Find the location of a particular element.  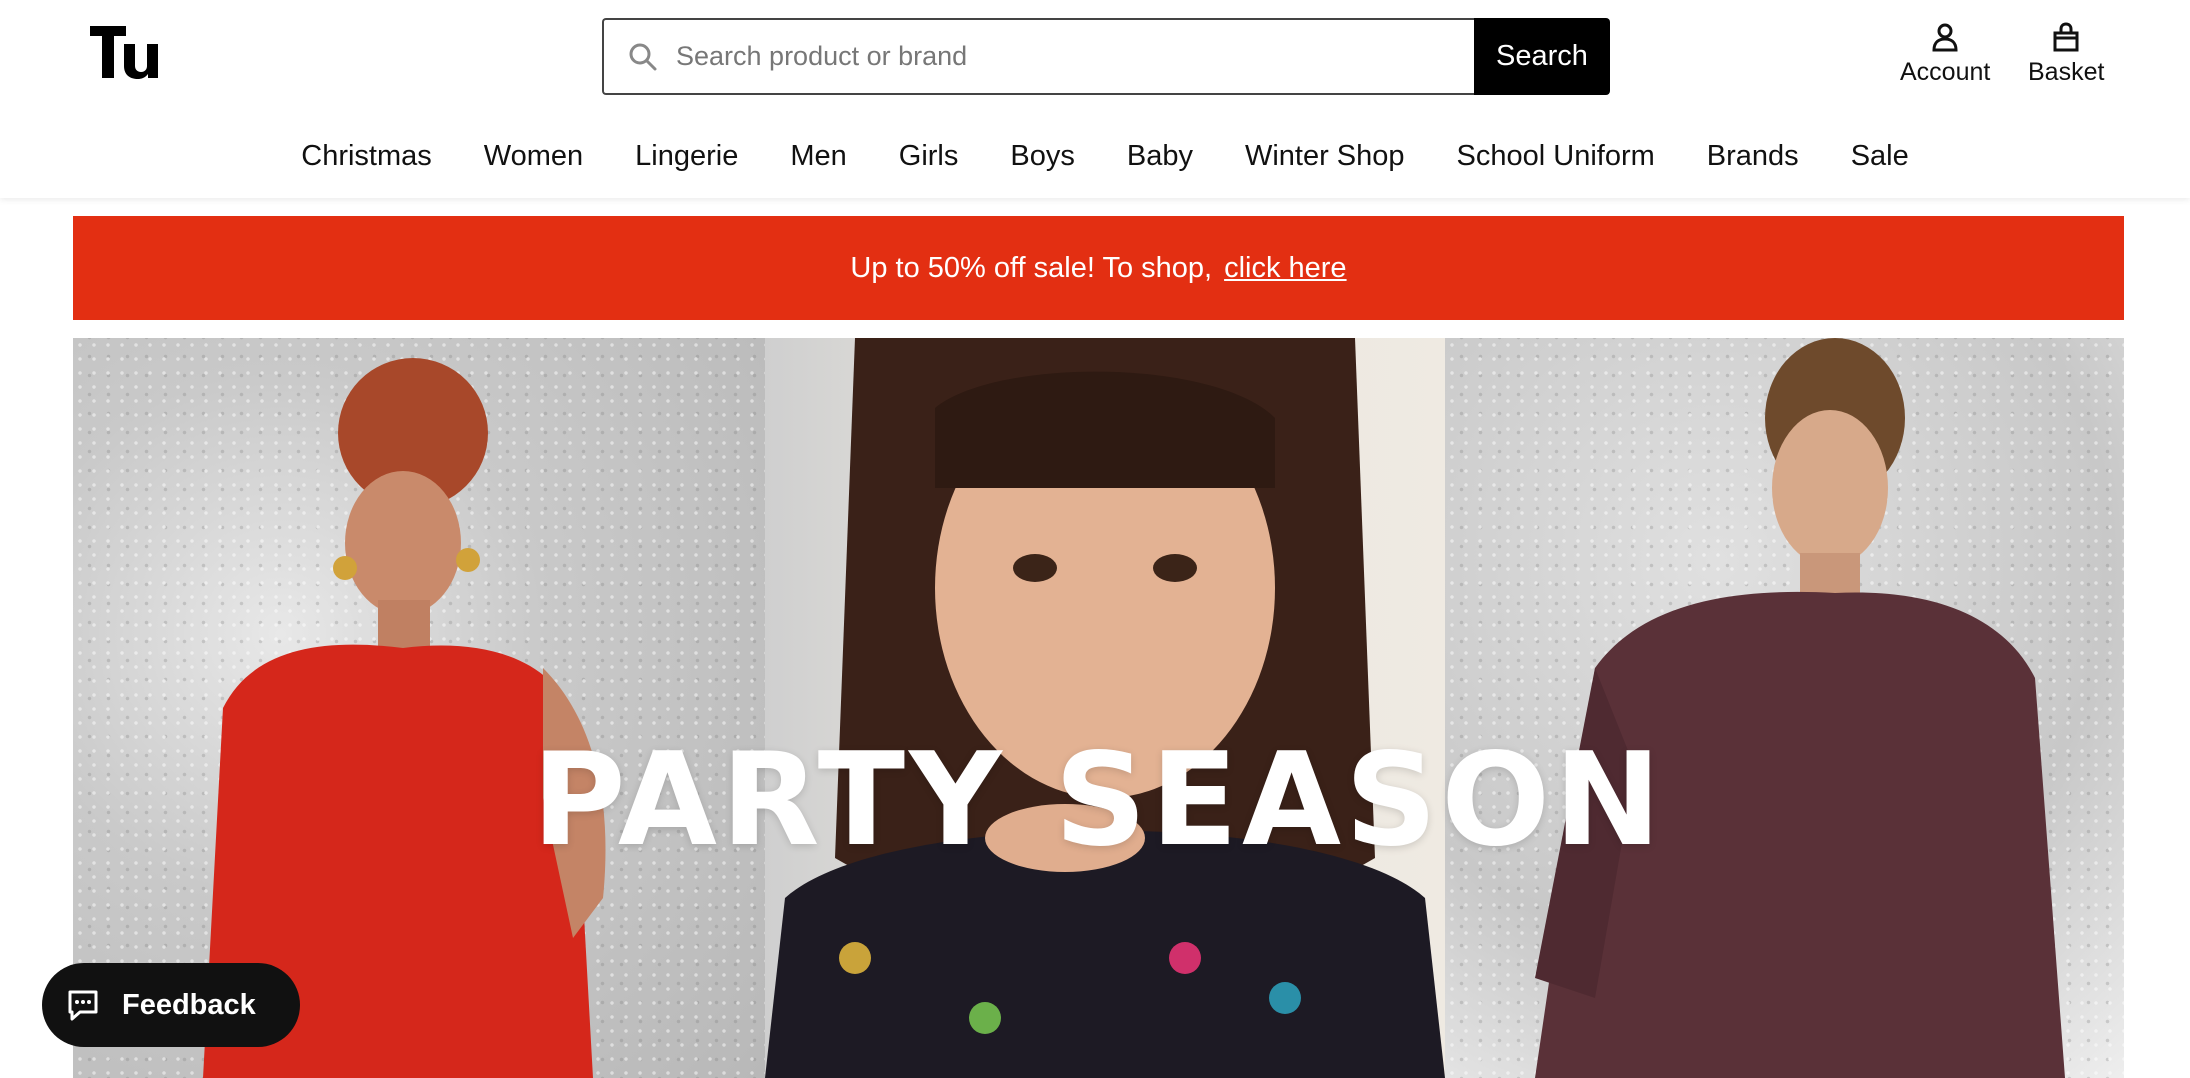

search-bar: Search is located at coordinates (1106, 56).